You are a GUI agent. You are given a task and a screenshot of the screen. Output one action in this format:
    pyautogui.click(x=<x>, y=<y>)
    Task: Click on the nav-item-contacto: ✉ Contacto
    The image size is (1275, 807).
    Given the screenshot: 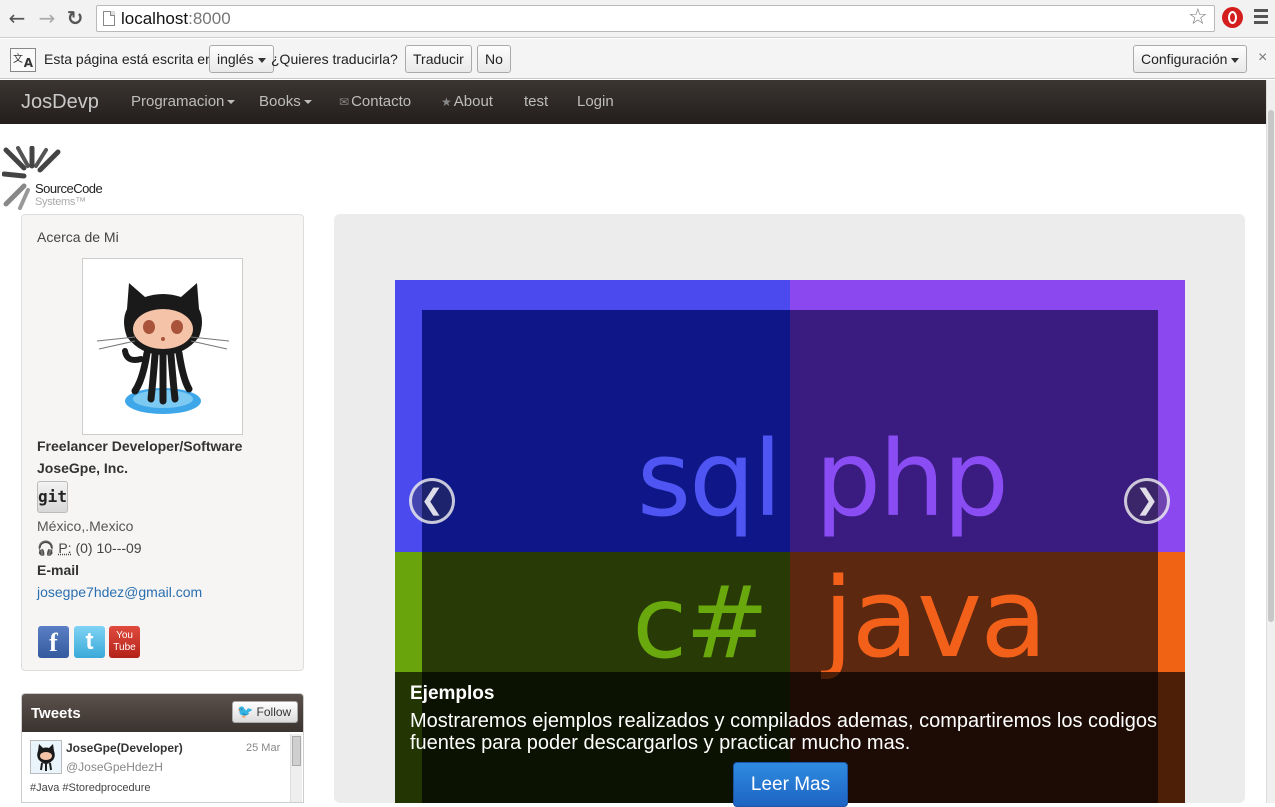 What is the action you would take?
    pyautogui.click(x=375, y=101)
    